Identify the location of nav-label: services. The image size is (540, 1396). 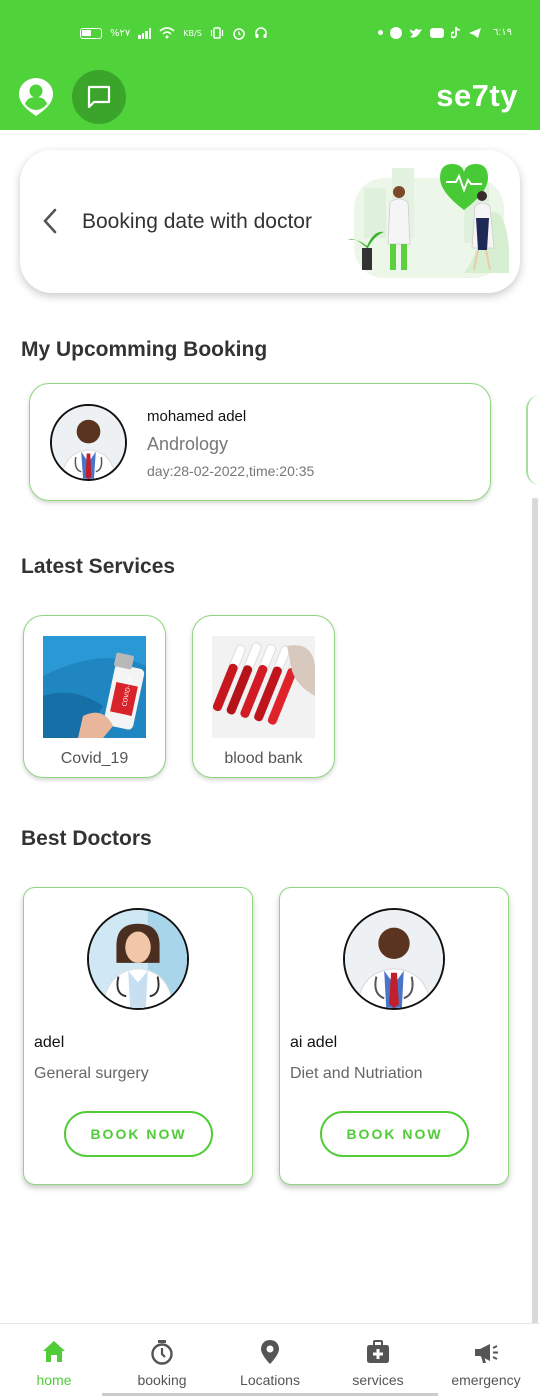
(378, 1380).